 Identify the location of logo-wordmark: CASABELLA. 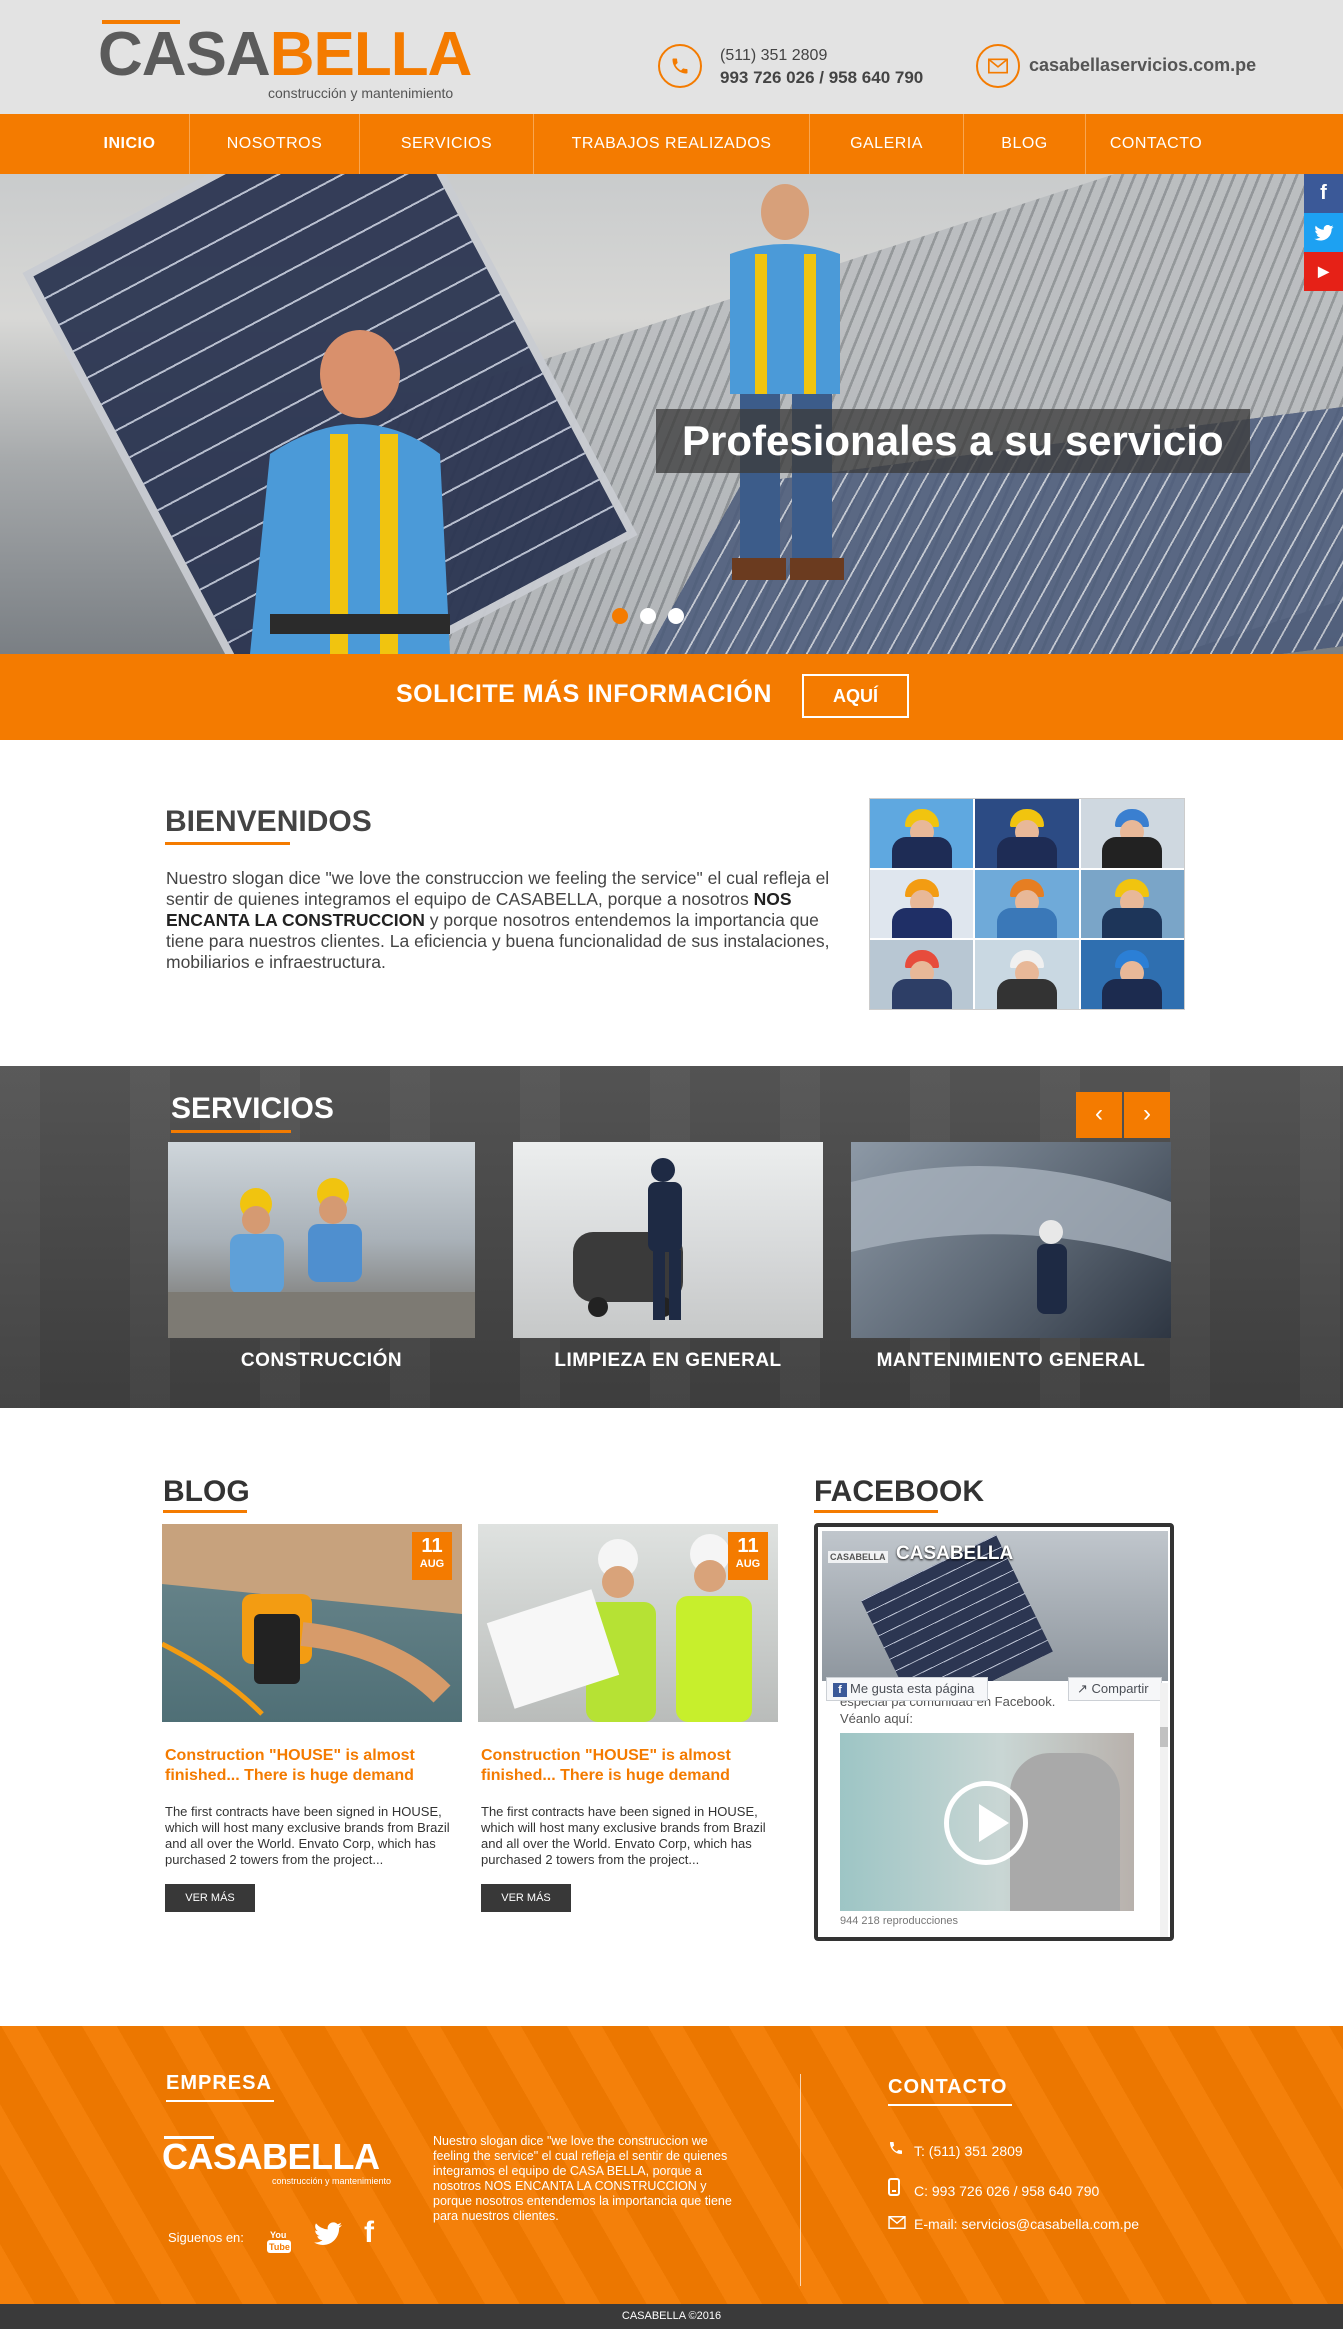
(285, 54).